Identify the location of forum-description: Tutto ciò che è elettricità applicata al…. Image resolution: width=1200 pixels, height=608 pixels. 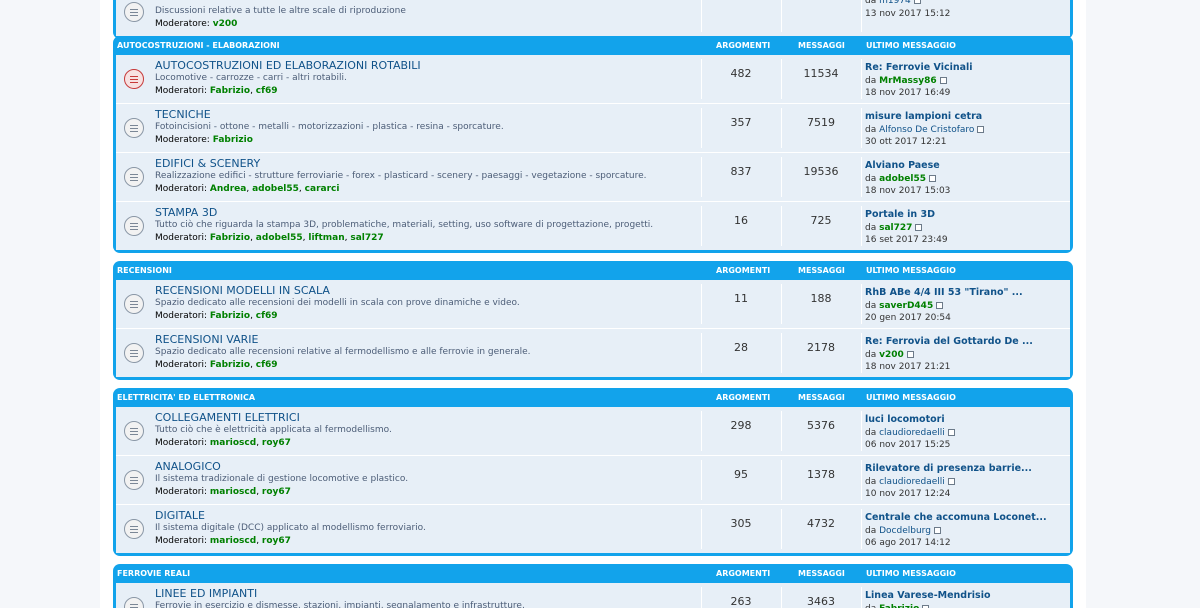
(273, 430).